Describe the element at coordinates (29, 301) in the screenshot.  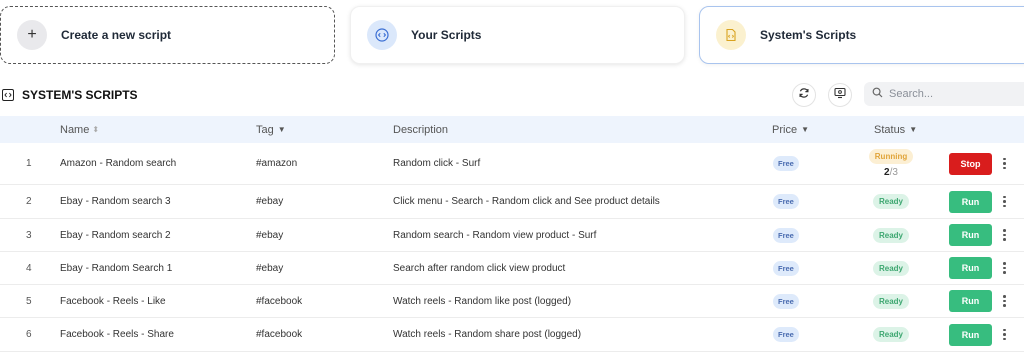
I see `row-index: 5` at that location.